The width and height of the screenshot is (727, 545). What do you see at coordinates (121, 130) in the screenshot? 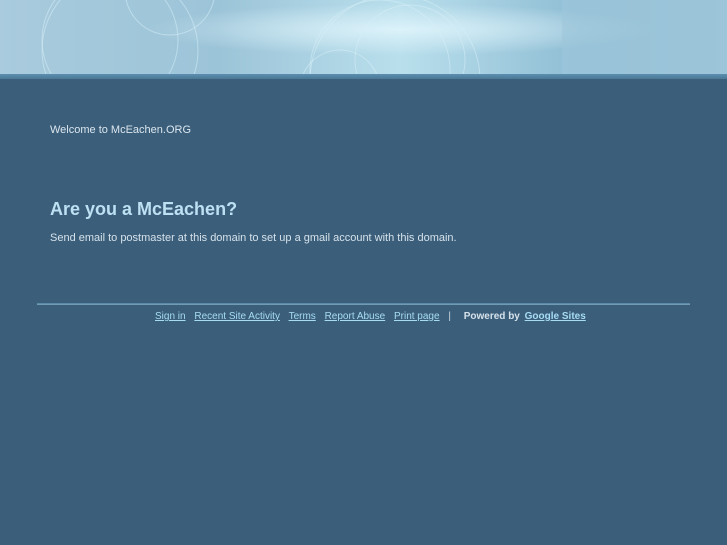
I see `welcome-text: Welcome to McEachen.ORG` at bounding box center [121, 130].